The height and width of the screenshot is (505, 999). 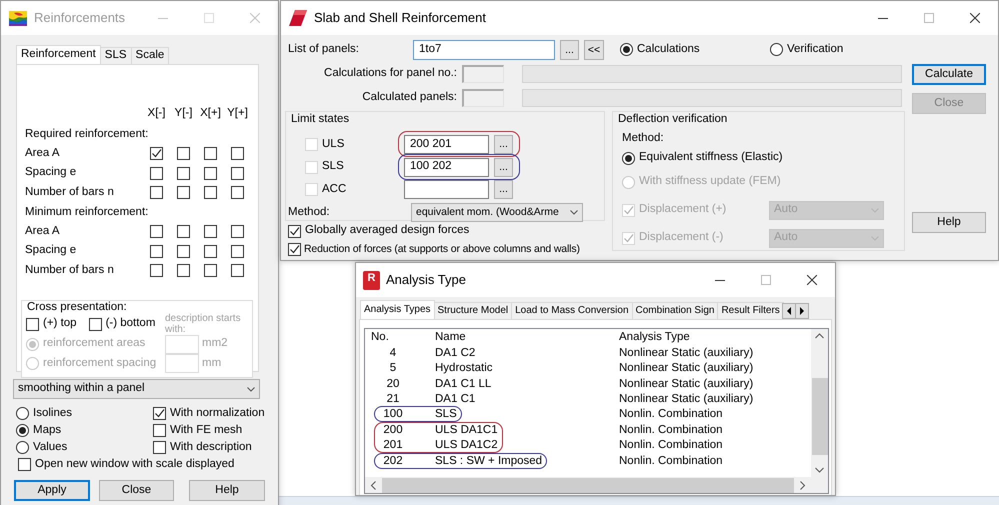 I want to click on table-cell-text: SLS, so click(x=446, y=415).